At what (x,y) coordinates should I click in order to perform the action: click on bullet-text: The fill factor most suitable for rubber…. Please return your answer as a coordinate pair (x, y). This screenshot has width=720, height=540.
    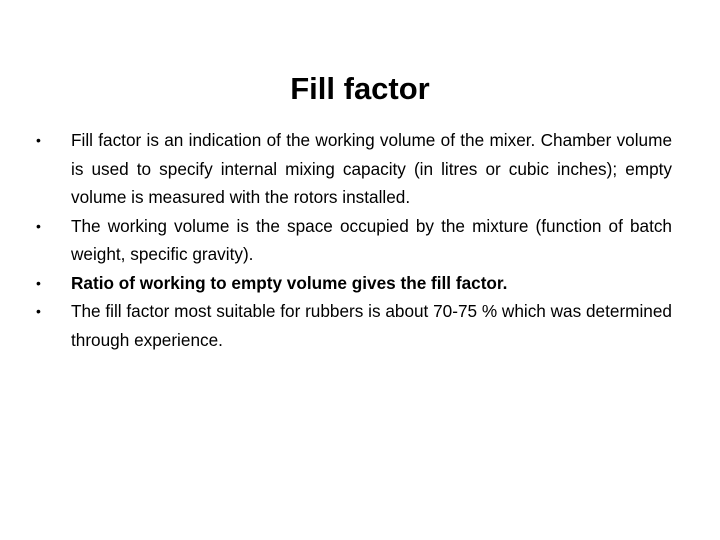
    Looking at the image, I should click on (371, 325).